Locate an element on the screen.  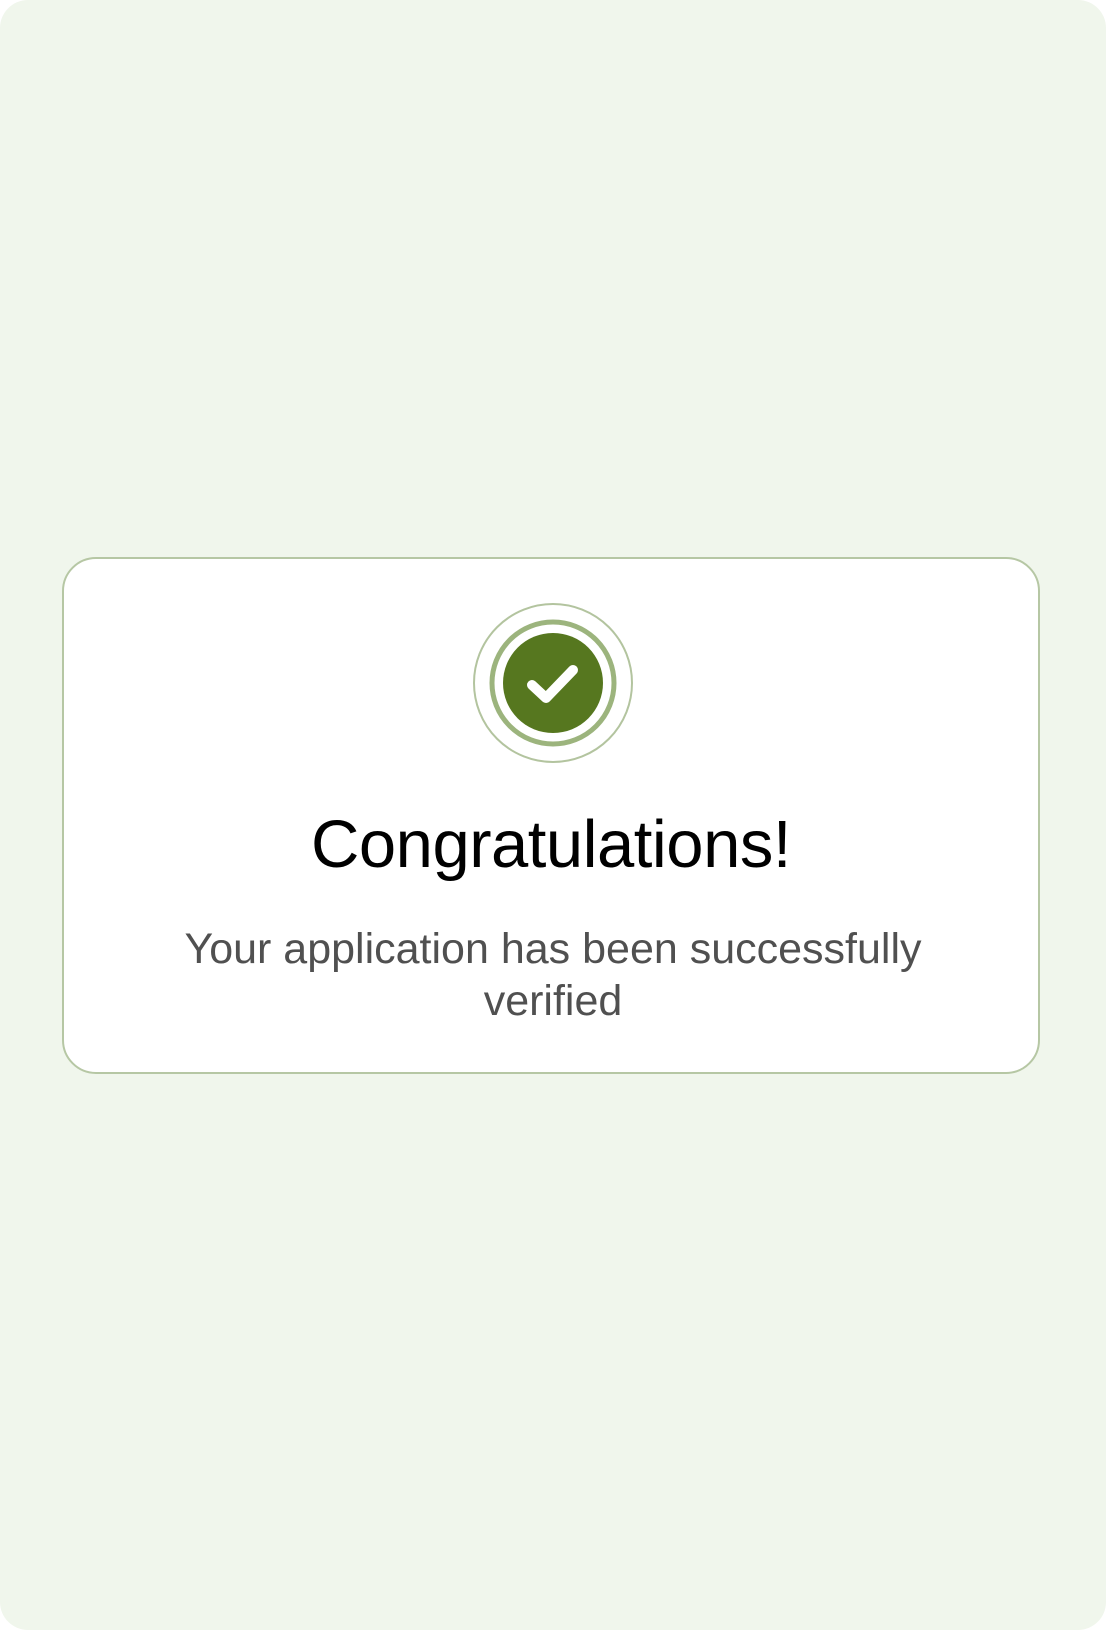
check-circle-icon is located at coordinates (553, 683).